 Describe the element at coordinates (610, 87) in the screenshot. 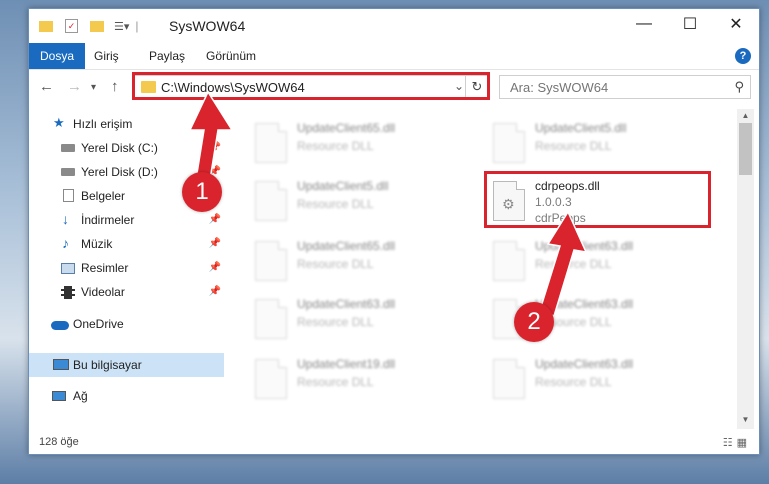

I see `search-input` at that location.